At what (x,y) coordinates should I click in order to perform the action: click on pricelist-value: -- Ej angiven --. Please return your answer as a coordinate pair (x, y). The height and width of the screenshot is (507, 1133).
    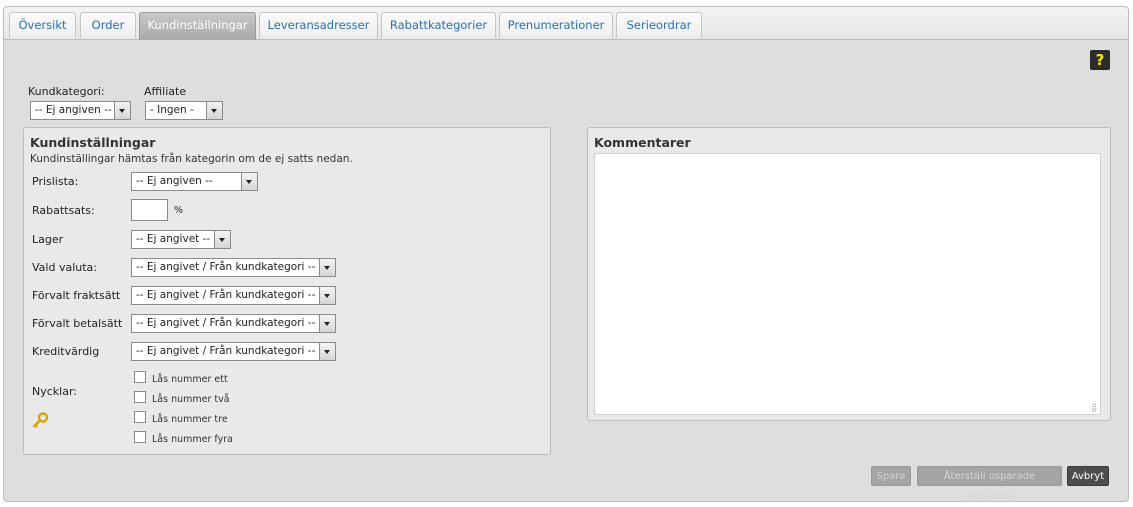
    Looking at the image, I should click on (174, 181).